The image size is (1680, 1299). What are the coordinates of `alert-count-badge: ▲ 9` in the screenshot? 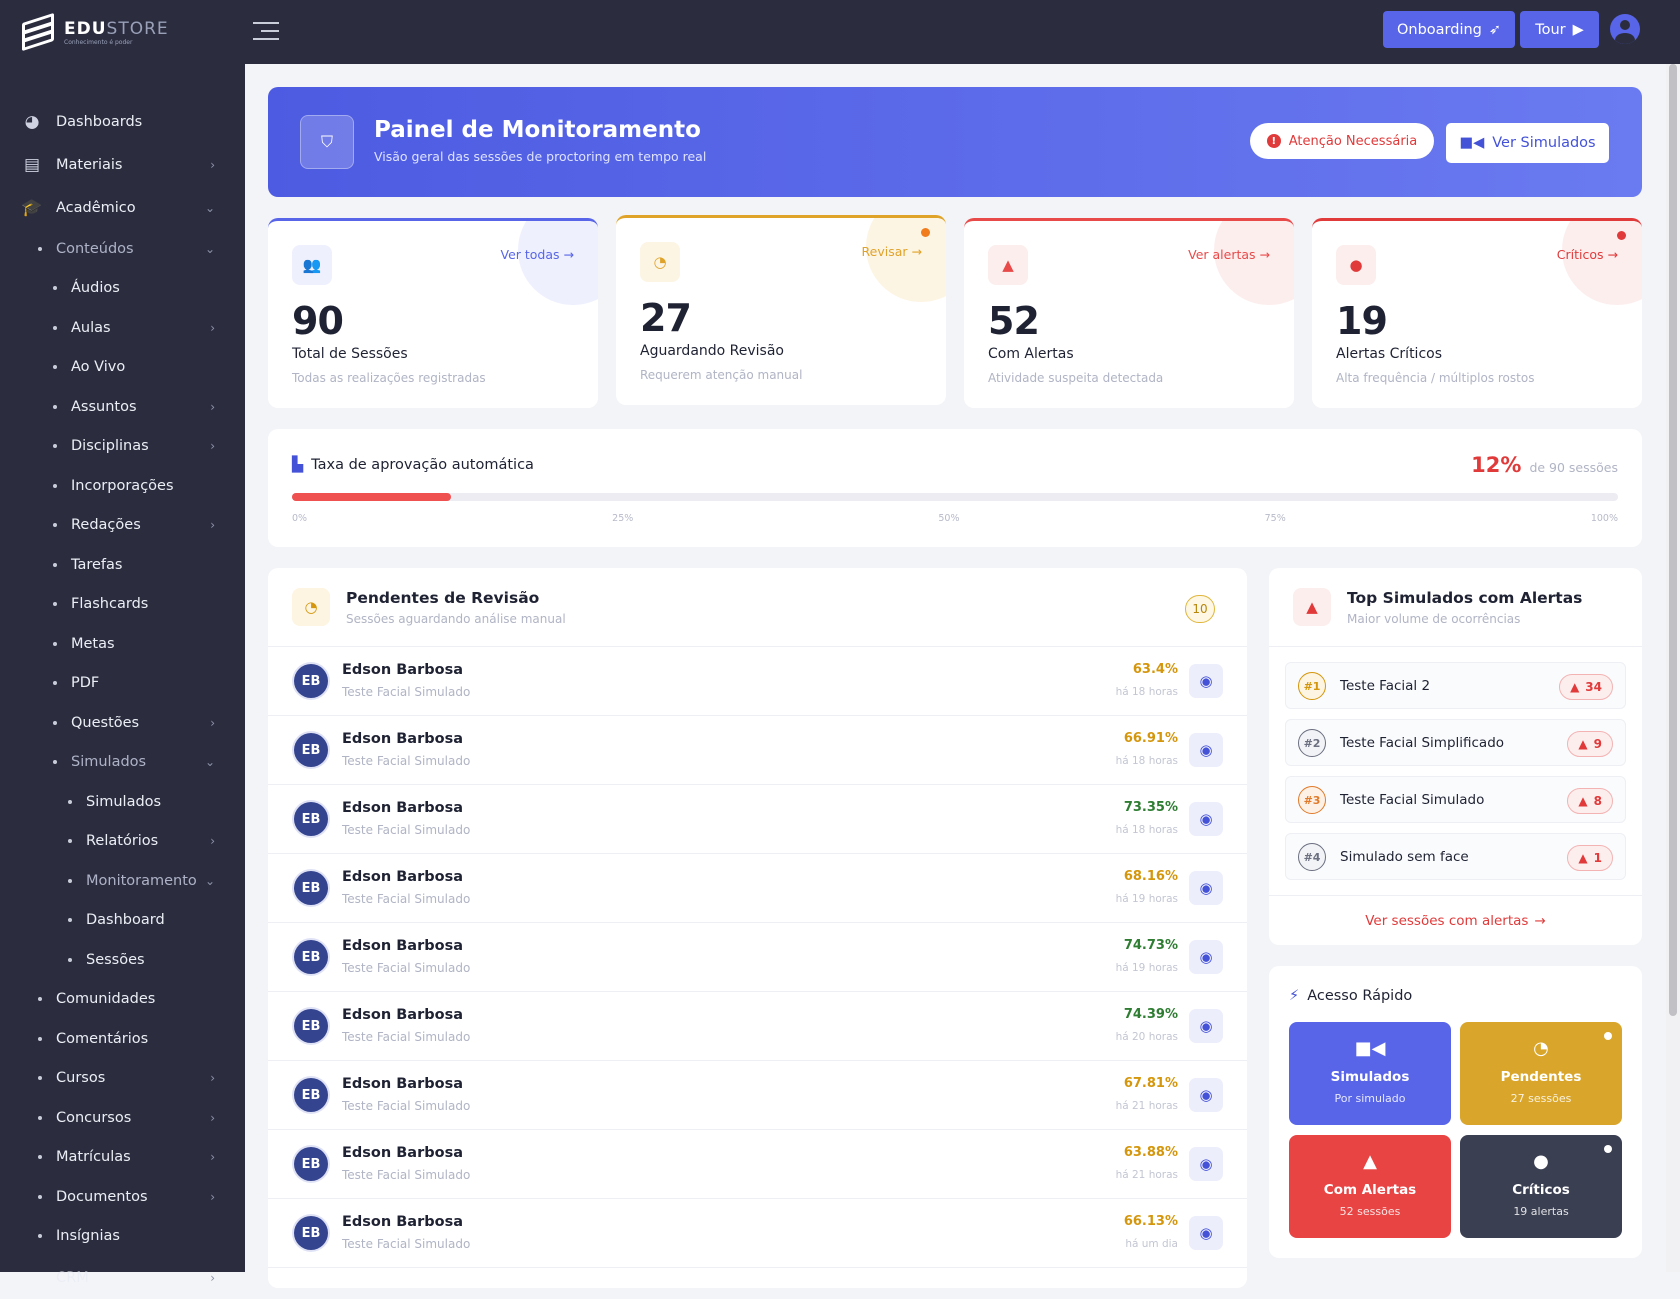 It's located at (1590, 744).